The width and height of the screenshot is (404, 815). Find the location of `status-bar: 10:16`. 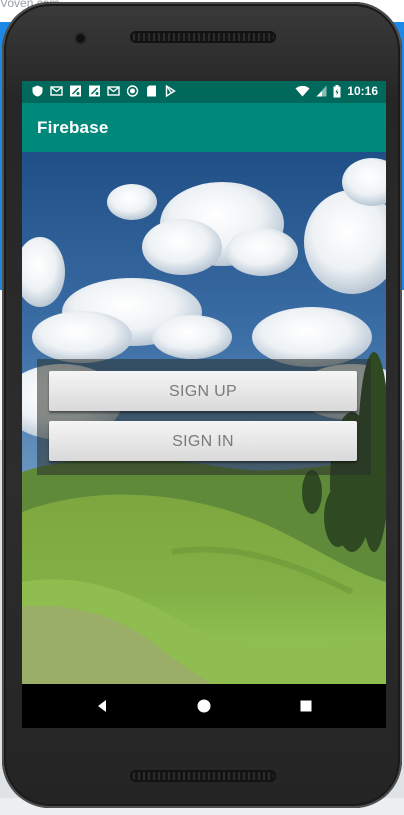

status-bar: 10:16 is located at coordinates (204, 92).